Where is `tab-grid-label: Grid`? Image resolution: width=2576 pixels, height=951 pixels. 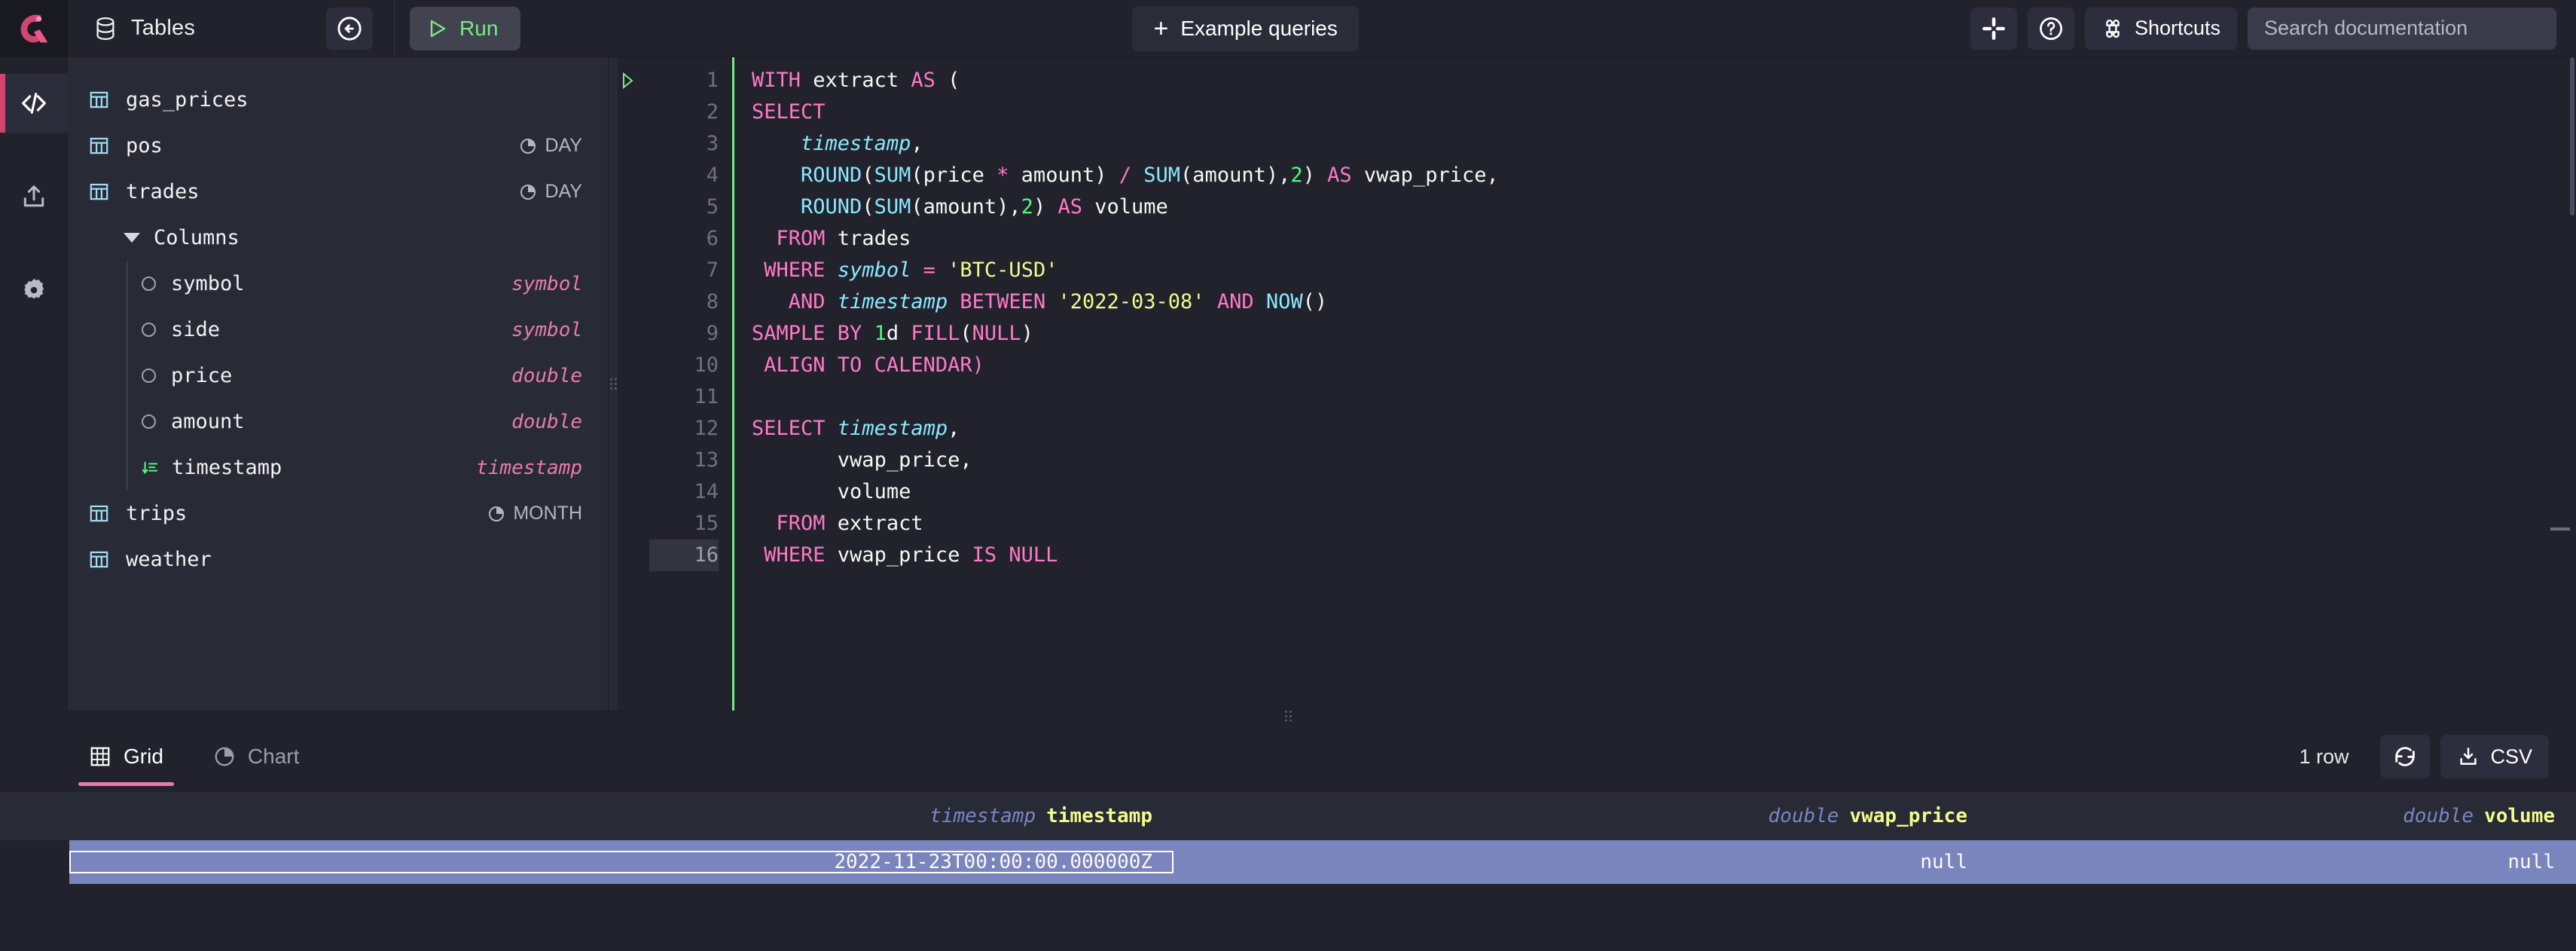 tab-grid-label: Grid is located at coordinates (143, 756).